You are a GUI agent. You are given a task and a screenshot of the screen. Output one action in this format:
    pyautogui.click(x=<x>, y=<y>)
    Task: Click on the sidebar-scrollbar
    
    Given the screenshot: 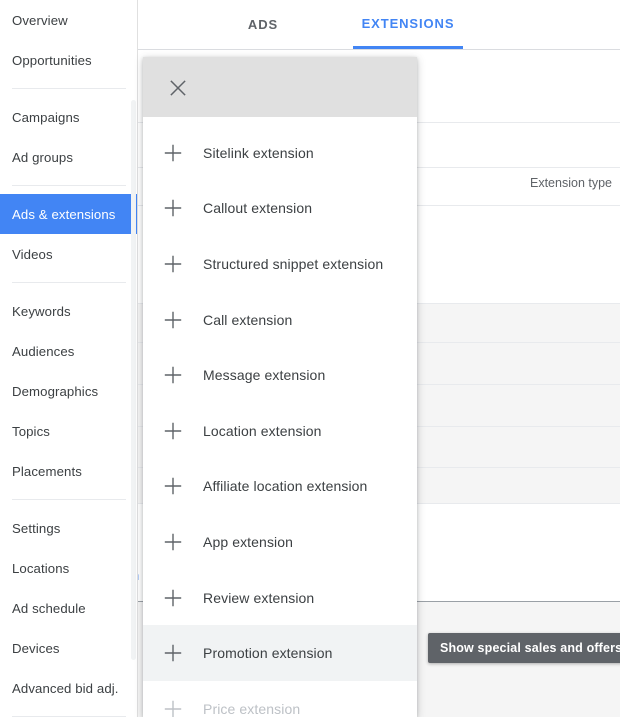 What is the action you would take?
    pyautogui.click(x=133, y=380)
    